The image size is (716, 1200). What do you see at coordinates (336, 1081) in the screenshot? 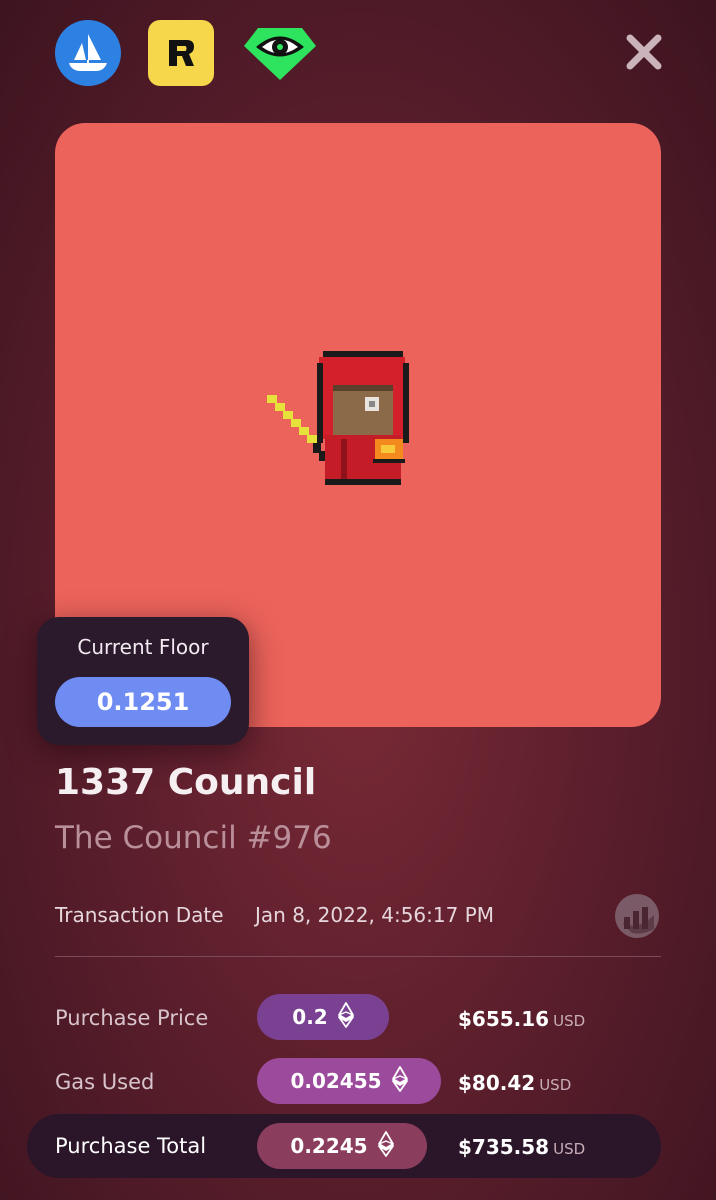
I see `gas-used-eth-value: 0.02455` at bounding box center [336, 1081].